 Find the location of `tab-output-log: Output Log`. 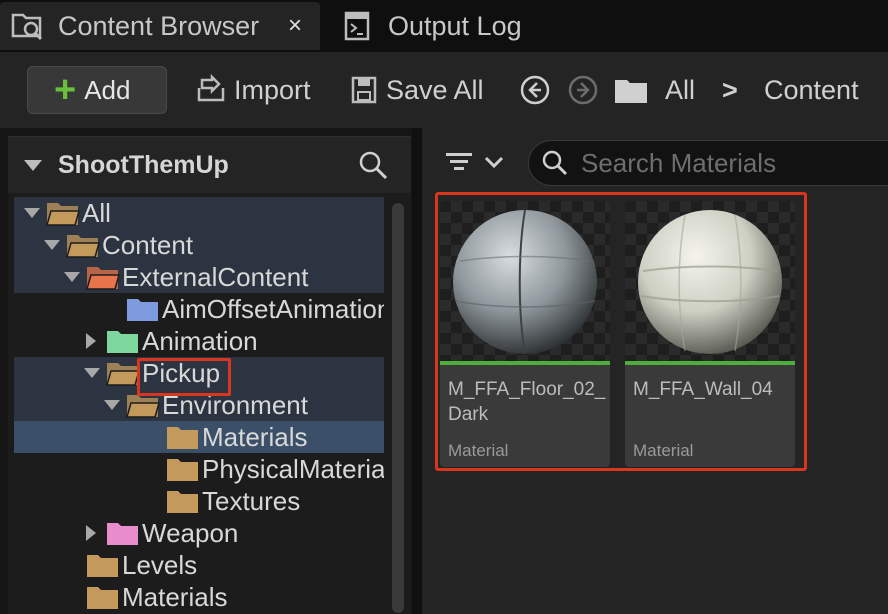

tab-output-log: Output Log is located at coordinates (460, 26).